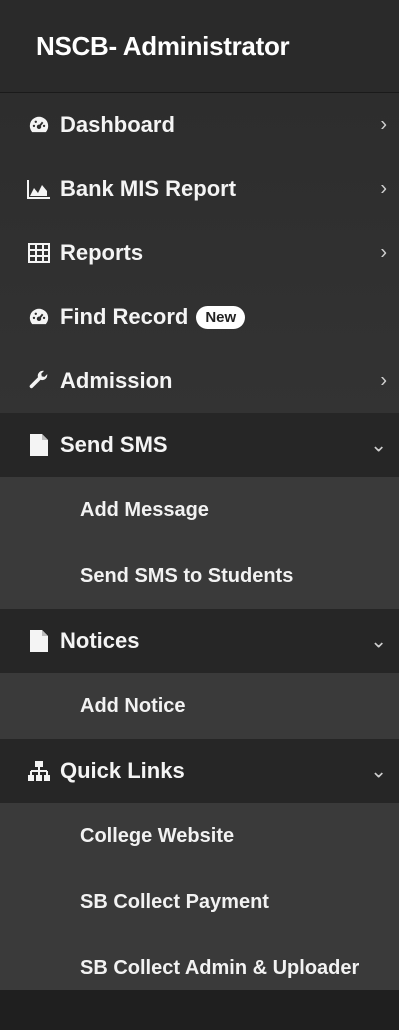 This screenshot has width=399, height=1030. I want to click on sidebar-item-bank-mis-report: Bank MIS Report ›, so click(199, 189).